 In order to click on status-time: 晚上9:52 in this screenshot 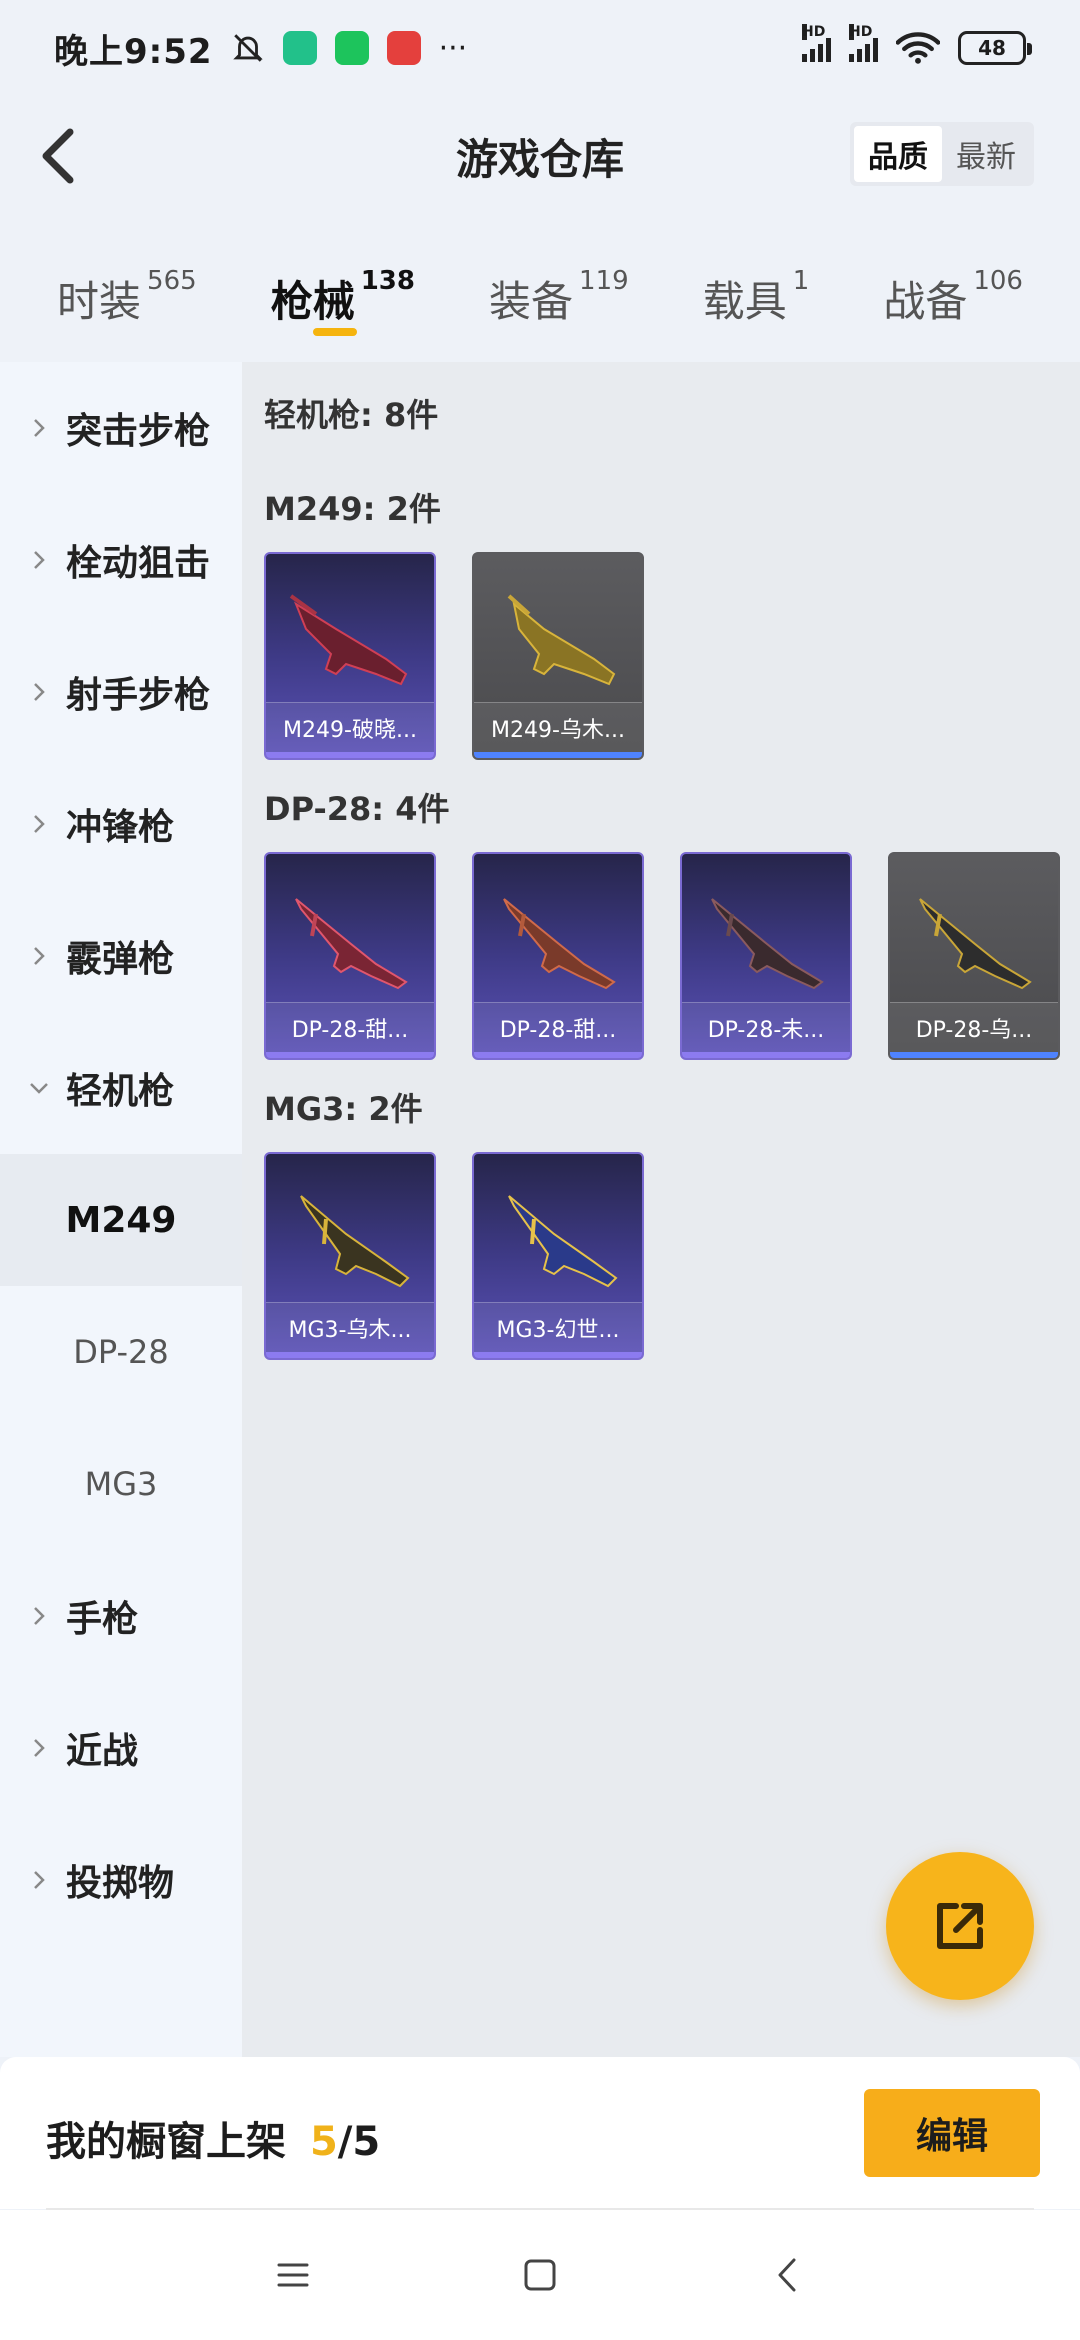, I will do `click(133, 51)`.